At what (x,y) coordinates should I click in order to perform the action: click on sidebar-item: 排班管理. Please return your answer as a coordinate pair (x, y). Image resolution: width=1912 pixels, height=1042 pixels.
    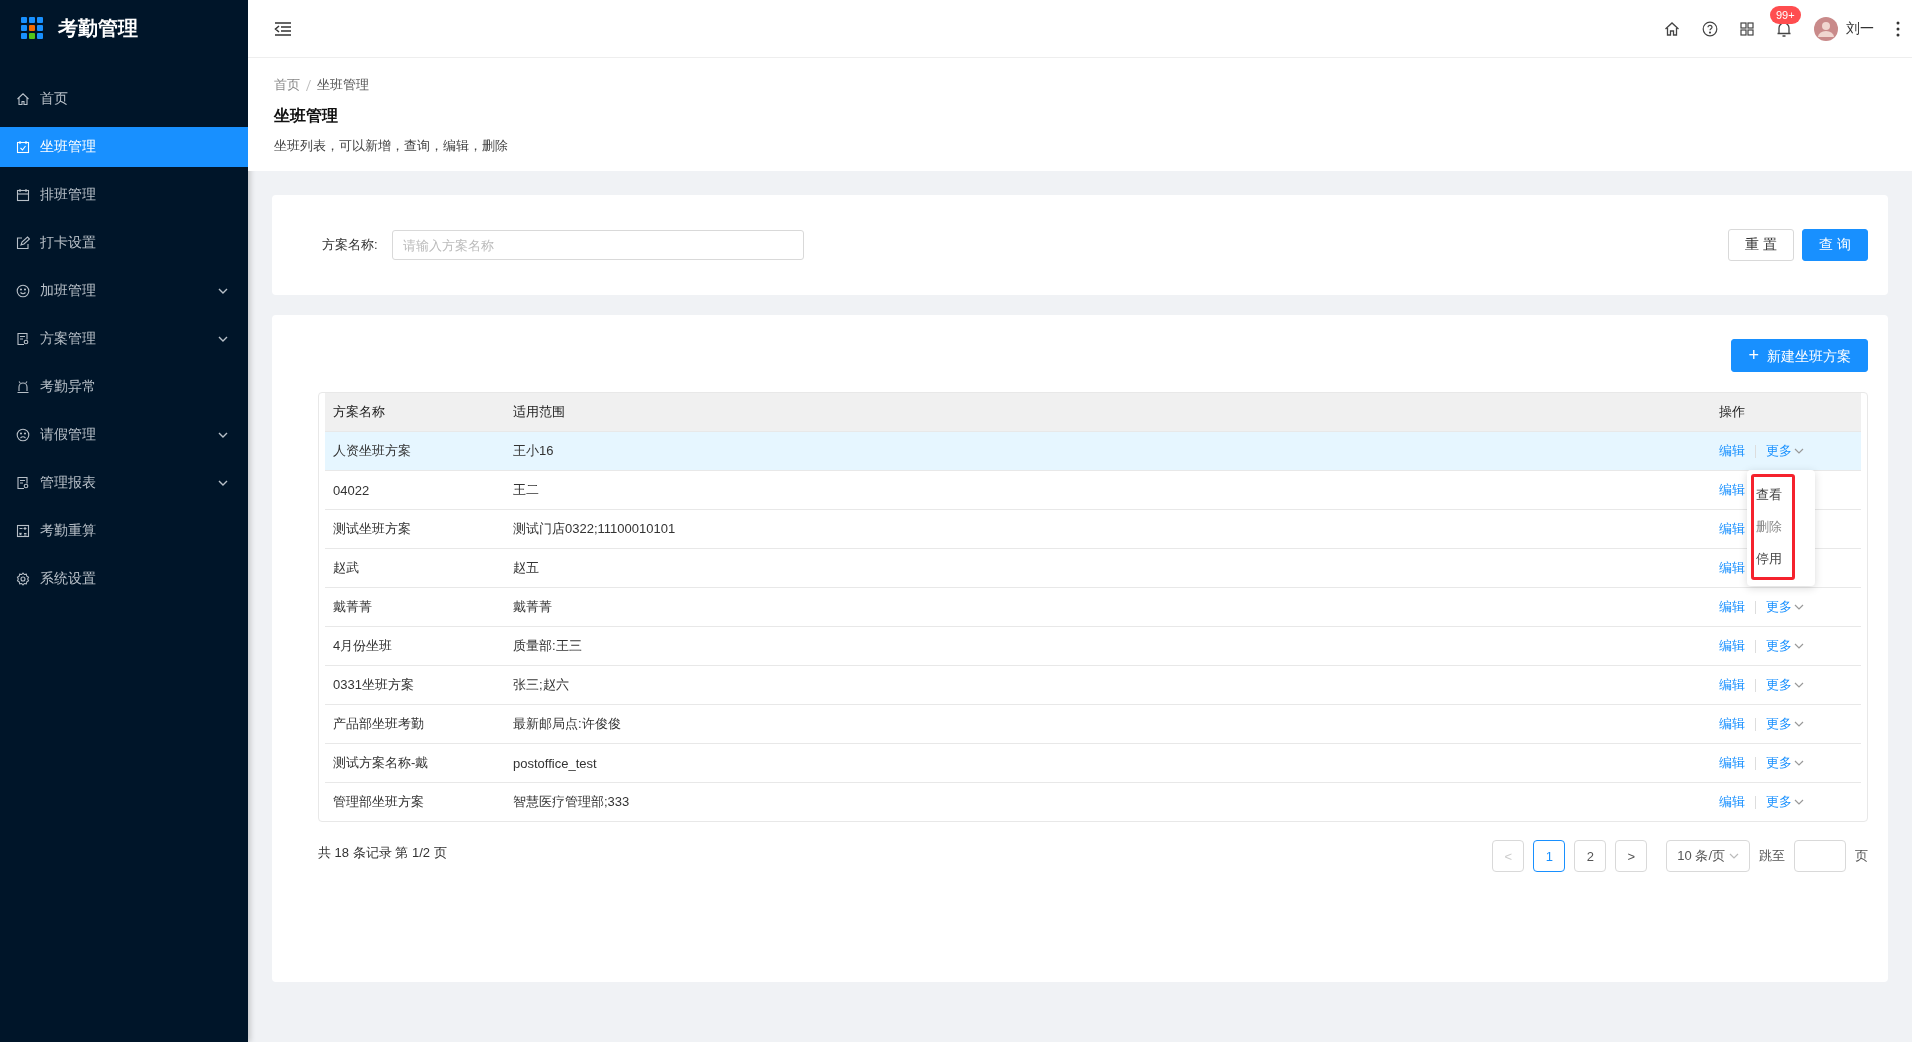
    Looking at the image, I should click on (124, 195).